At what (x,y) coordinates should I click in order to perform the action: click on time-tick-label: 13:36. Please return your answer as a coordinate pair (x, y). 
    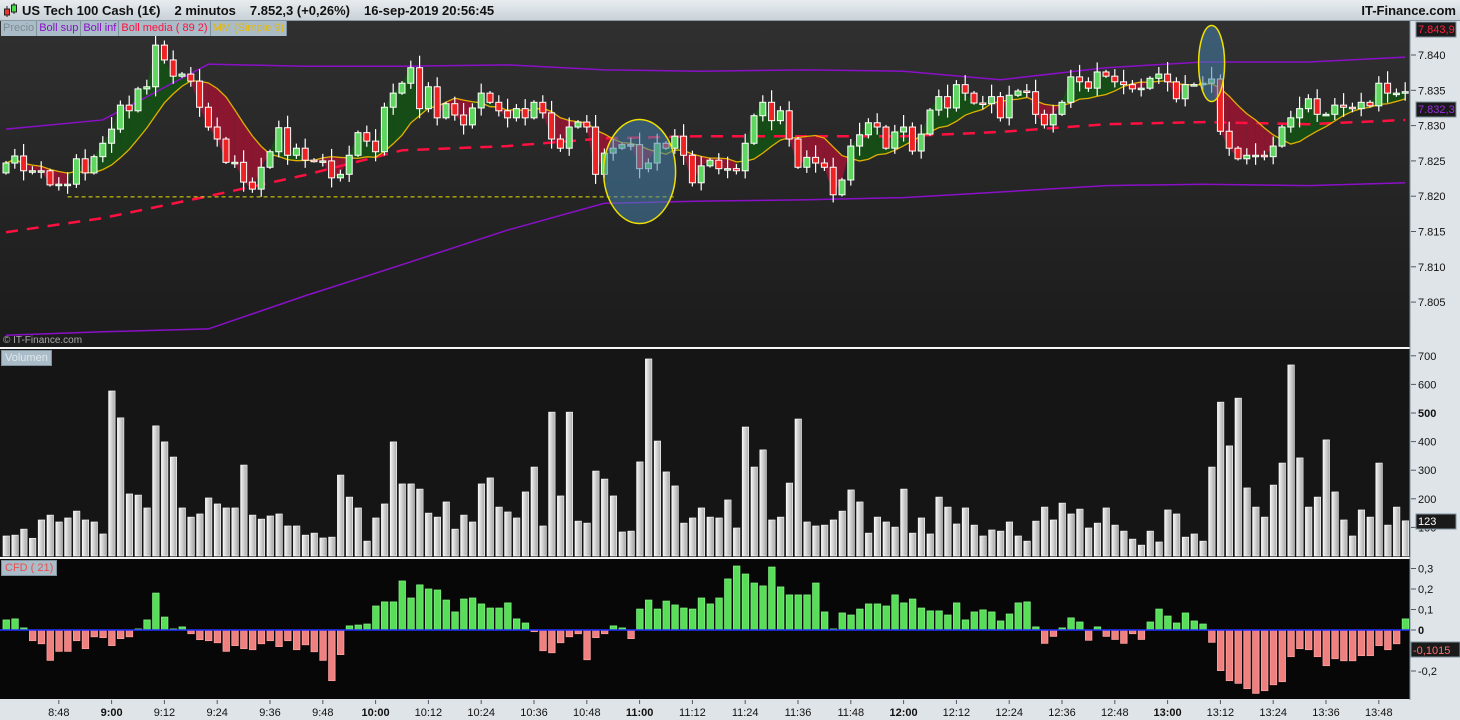
    Looking at the image, I should click on (1326, 713).